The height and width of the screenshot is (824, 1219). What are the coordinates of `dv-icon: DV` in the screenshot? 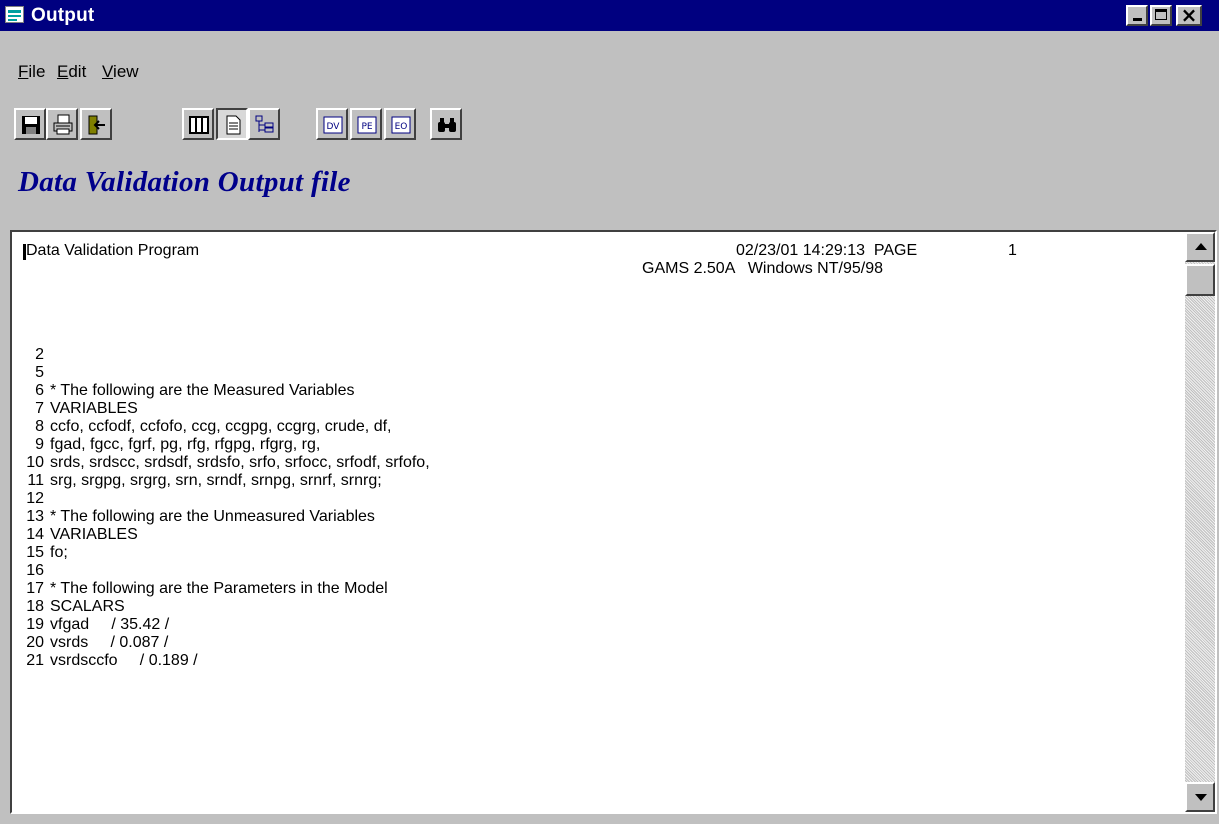 It's located at (333, 125).